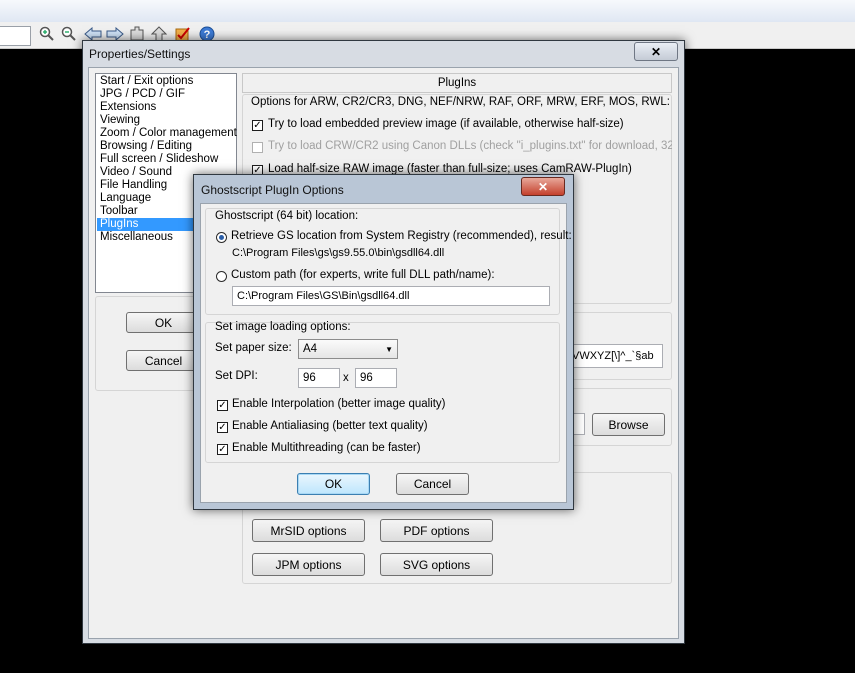 The image size is (855, 673). What do you see at coordinates (146, 146) in the screenshot?
I see `list-item: Browsing / Editing` at bounding box center [146, 146].